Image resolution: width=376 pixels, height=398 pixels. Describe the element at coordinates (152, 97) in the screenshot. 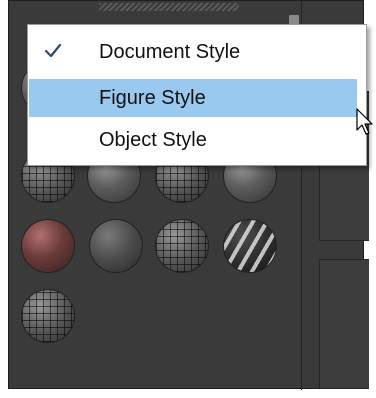

I see `menu-item-label: Figure Style` at that location.